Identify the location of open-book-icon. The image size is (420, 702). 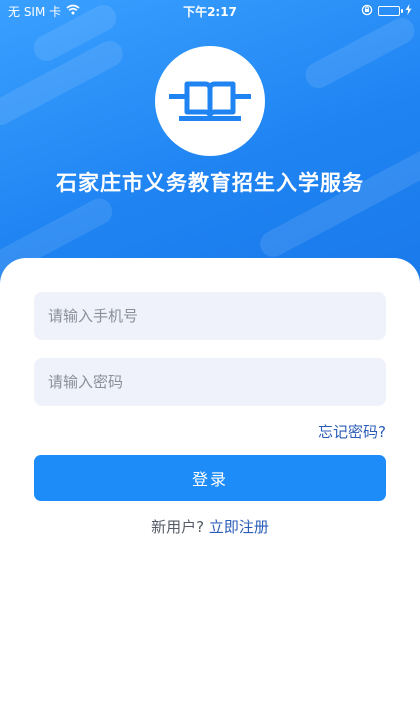
(210, 101).